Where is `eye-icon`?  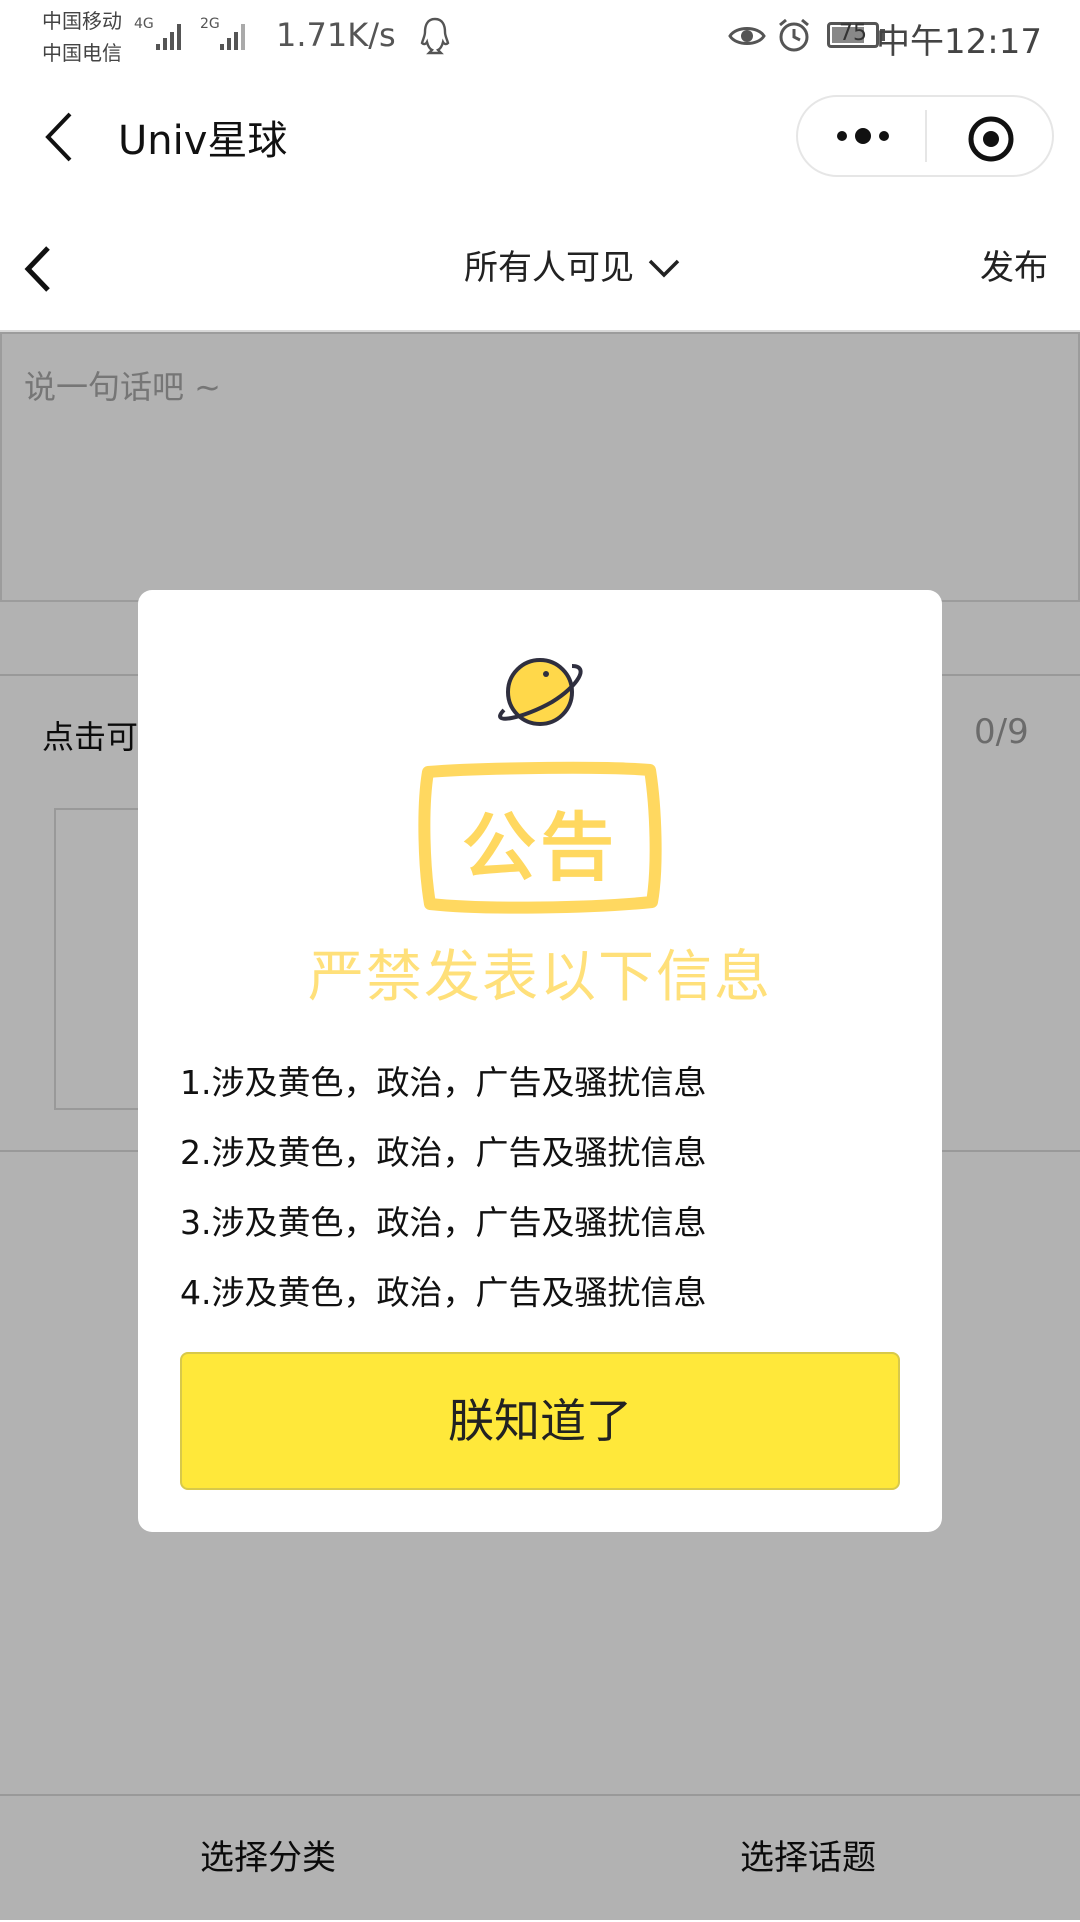 eye-icon is located at coordinates (747, 36).